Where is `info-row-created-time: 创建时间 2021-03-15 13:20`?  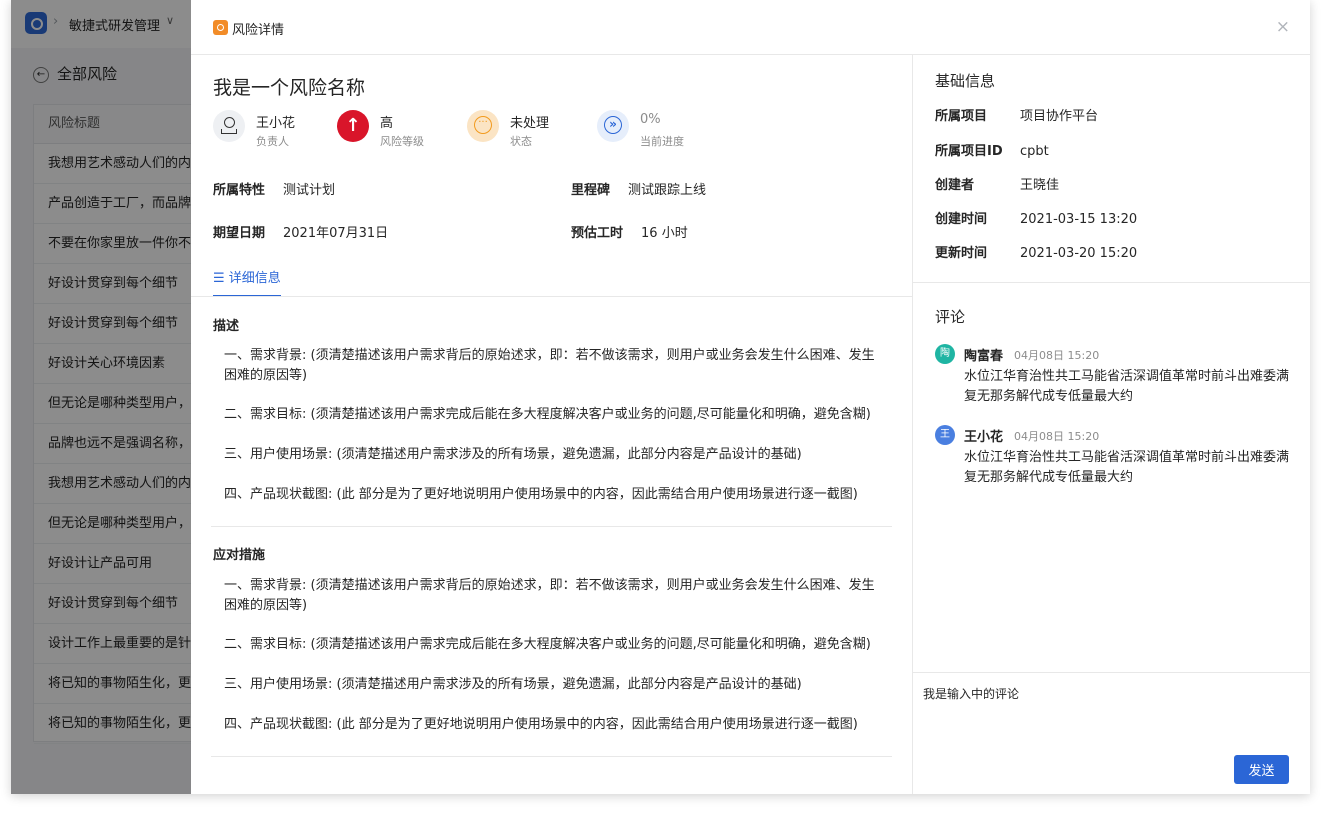
info-row-created-time: 创建时间 2021-03-15 13:20 is located at coordinates (1036, 217).